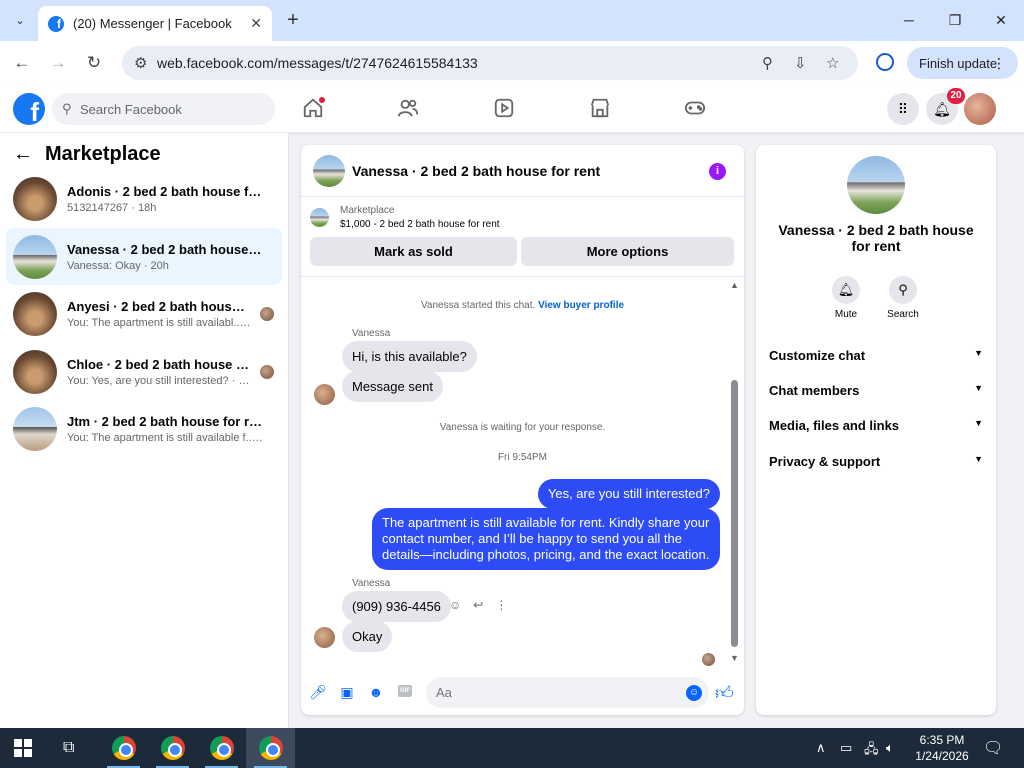 Image resolution: width=1024 pixels, height=768 pixels. I want to click on search-icon: ⚲, so click(903, 290).